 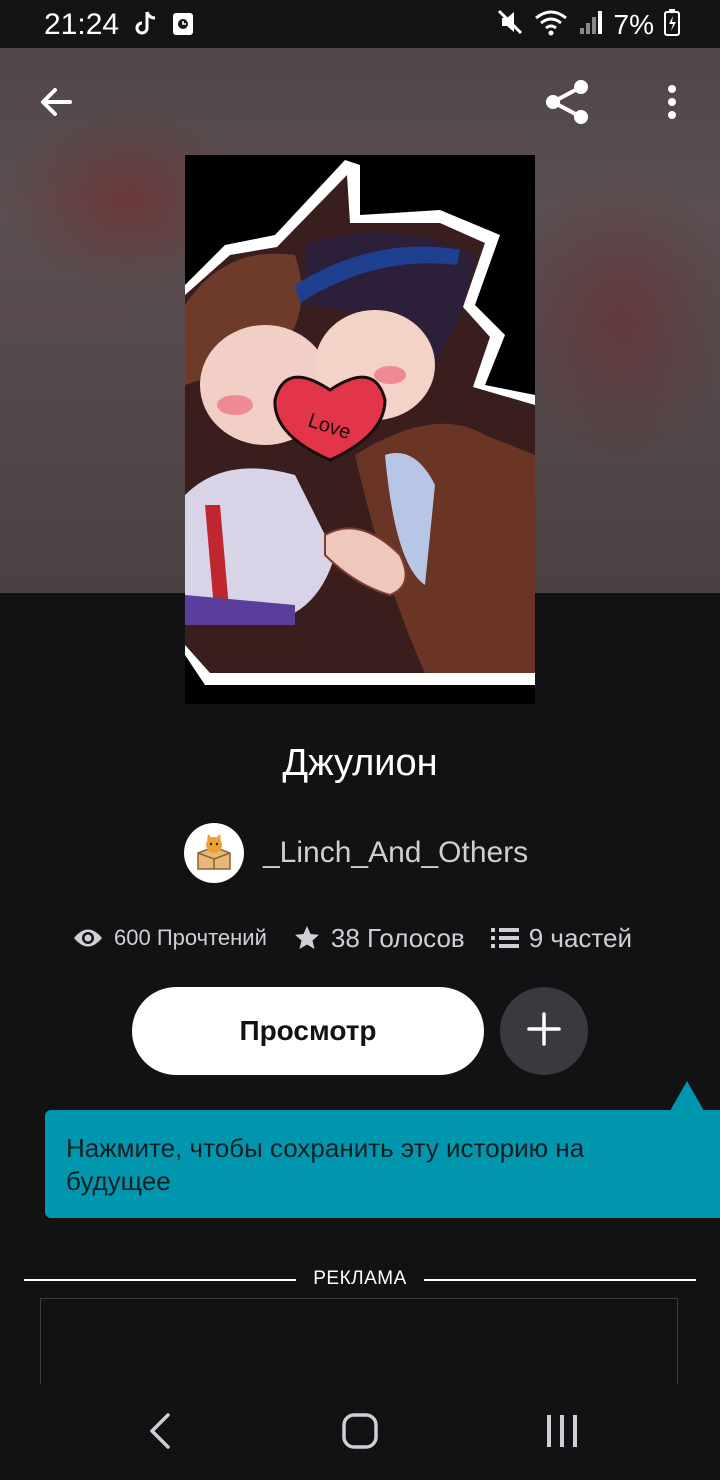 I want to click on story-stats: 600 Прочтений 38 Голосов 9 частей, so click(x=365, y=938).